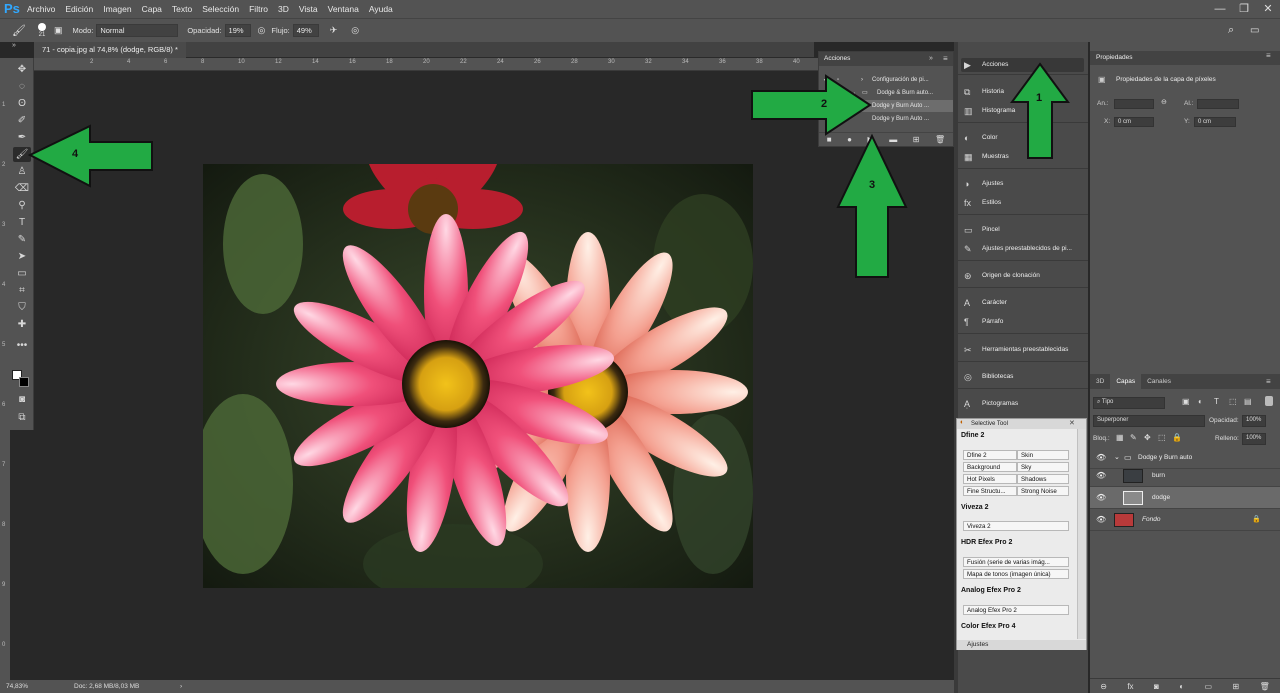  I want to click on tab-canales: Canales, so click(1159, 381).